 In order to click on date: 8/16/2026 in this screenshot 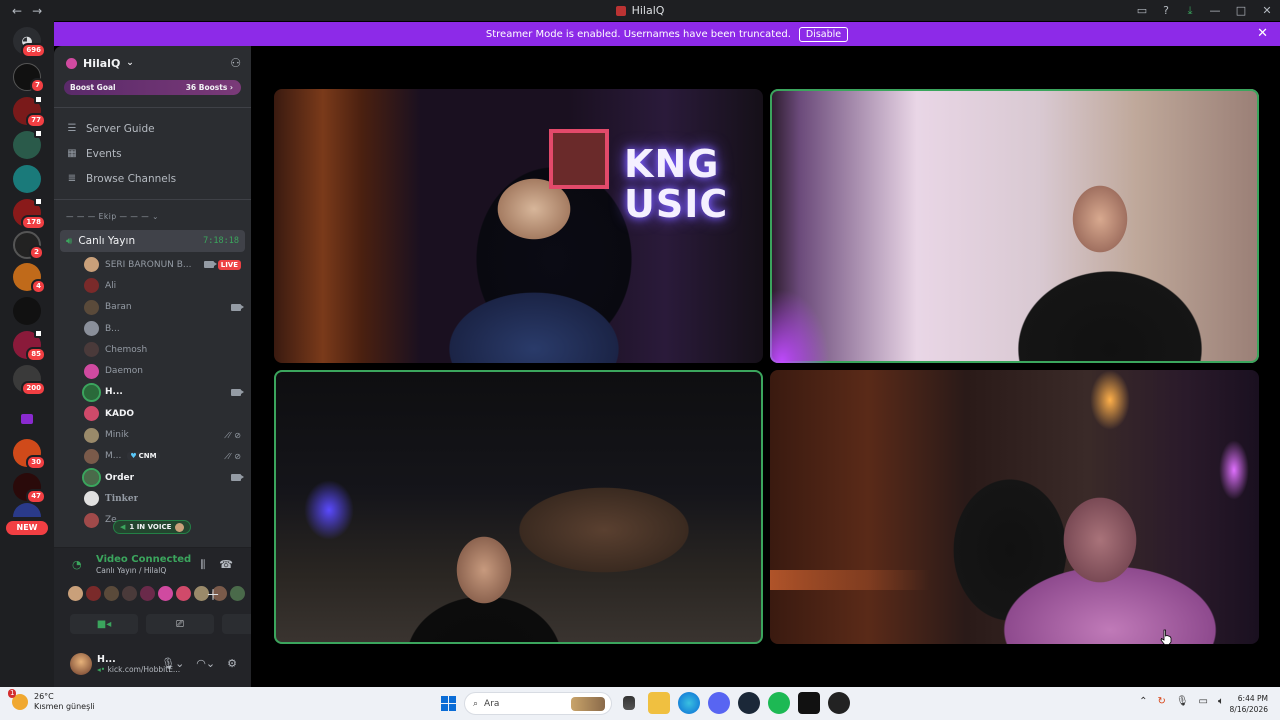, I will do `click(1248, 709)`.